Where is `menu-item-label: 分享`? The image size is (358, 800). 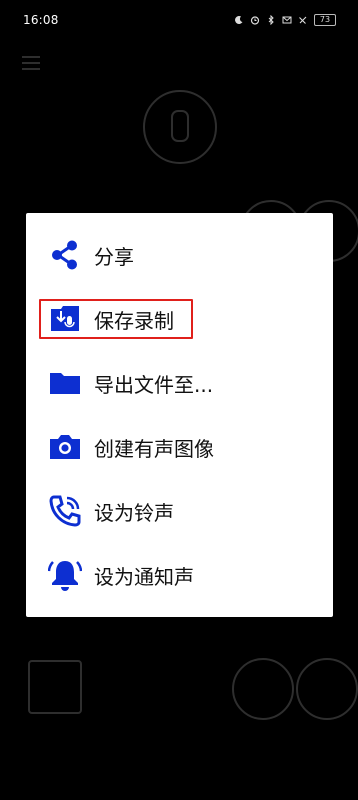
menu-item-label: 分享 is located at coordinates (114, 256).